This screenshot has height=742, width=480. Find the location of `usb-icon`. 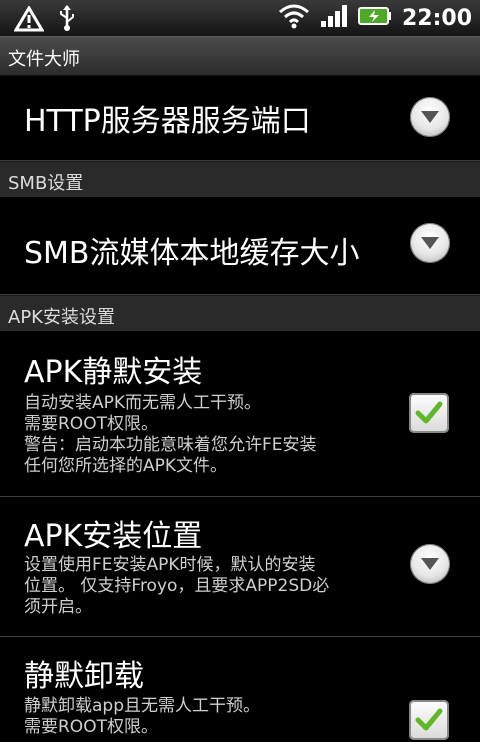

usb-icon is located at coordinates (67, 20).